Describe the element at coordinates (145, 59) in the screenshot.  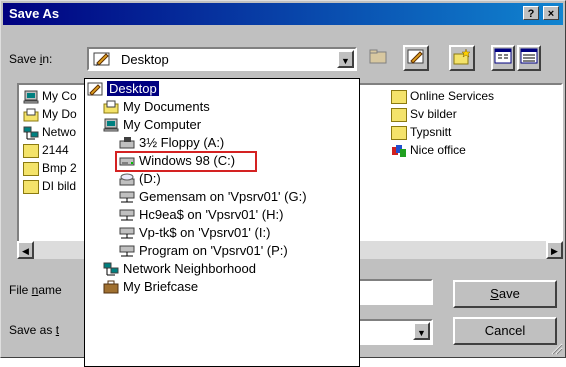
I see `save-in-value: Desktop` at that location.